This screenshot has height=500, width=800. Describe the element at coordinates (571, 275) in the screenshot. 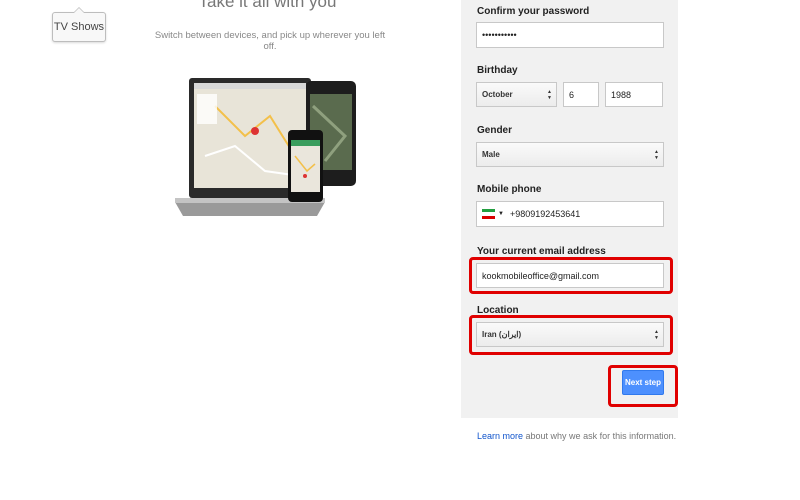

I see `email-highlight-box` at that location.